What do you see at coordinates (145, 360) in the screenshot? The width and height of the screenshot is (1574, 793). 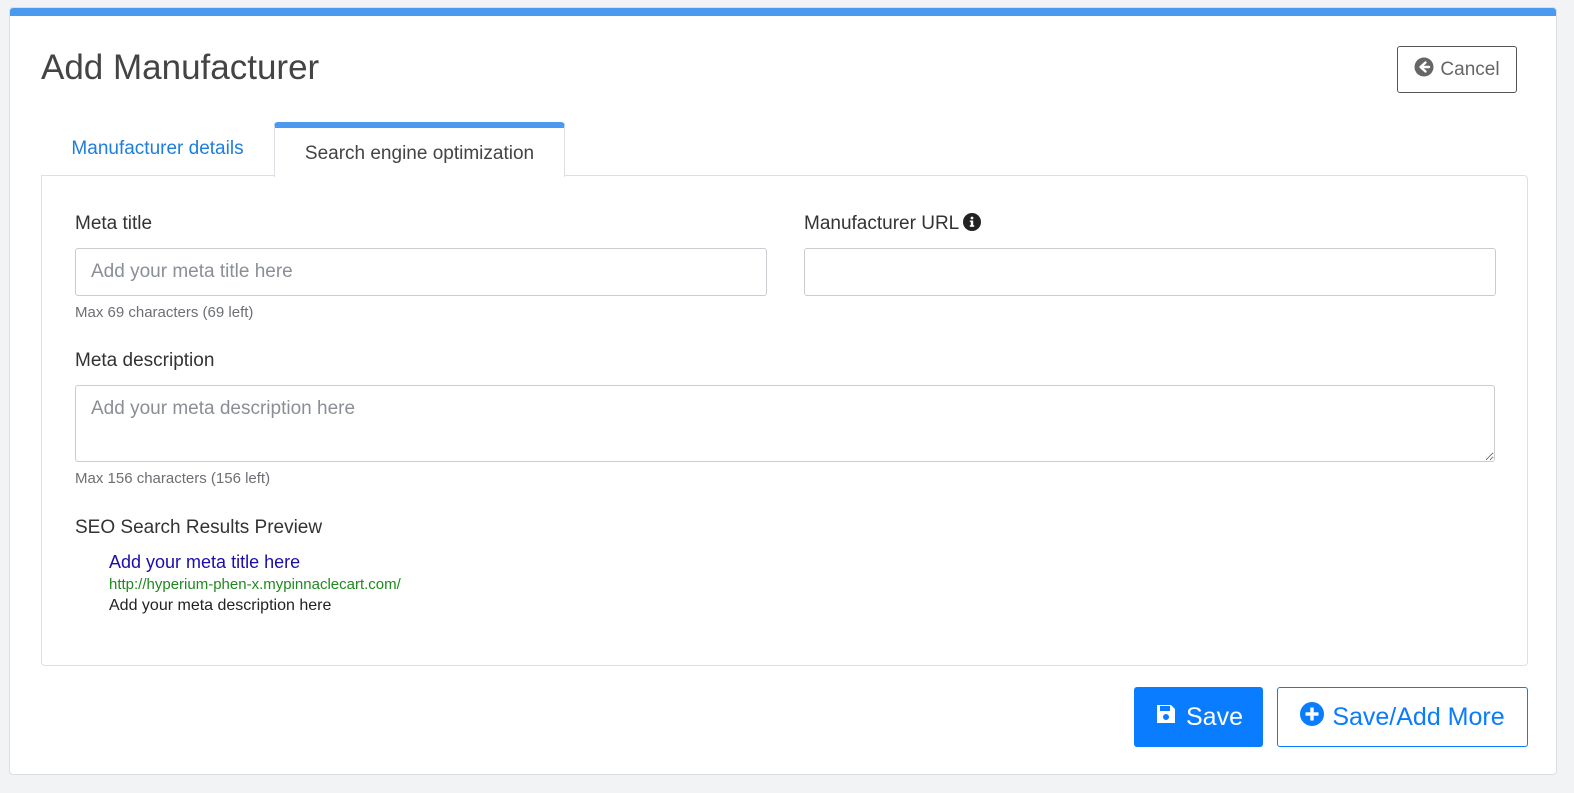 I see `meta-description-label: Meta description` at bounding box center [145, 360].